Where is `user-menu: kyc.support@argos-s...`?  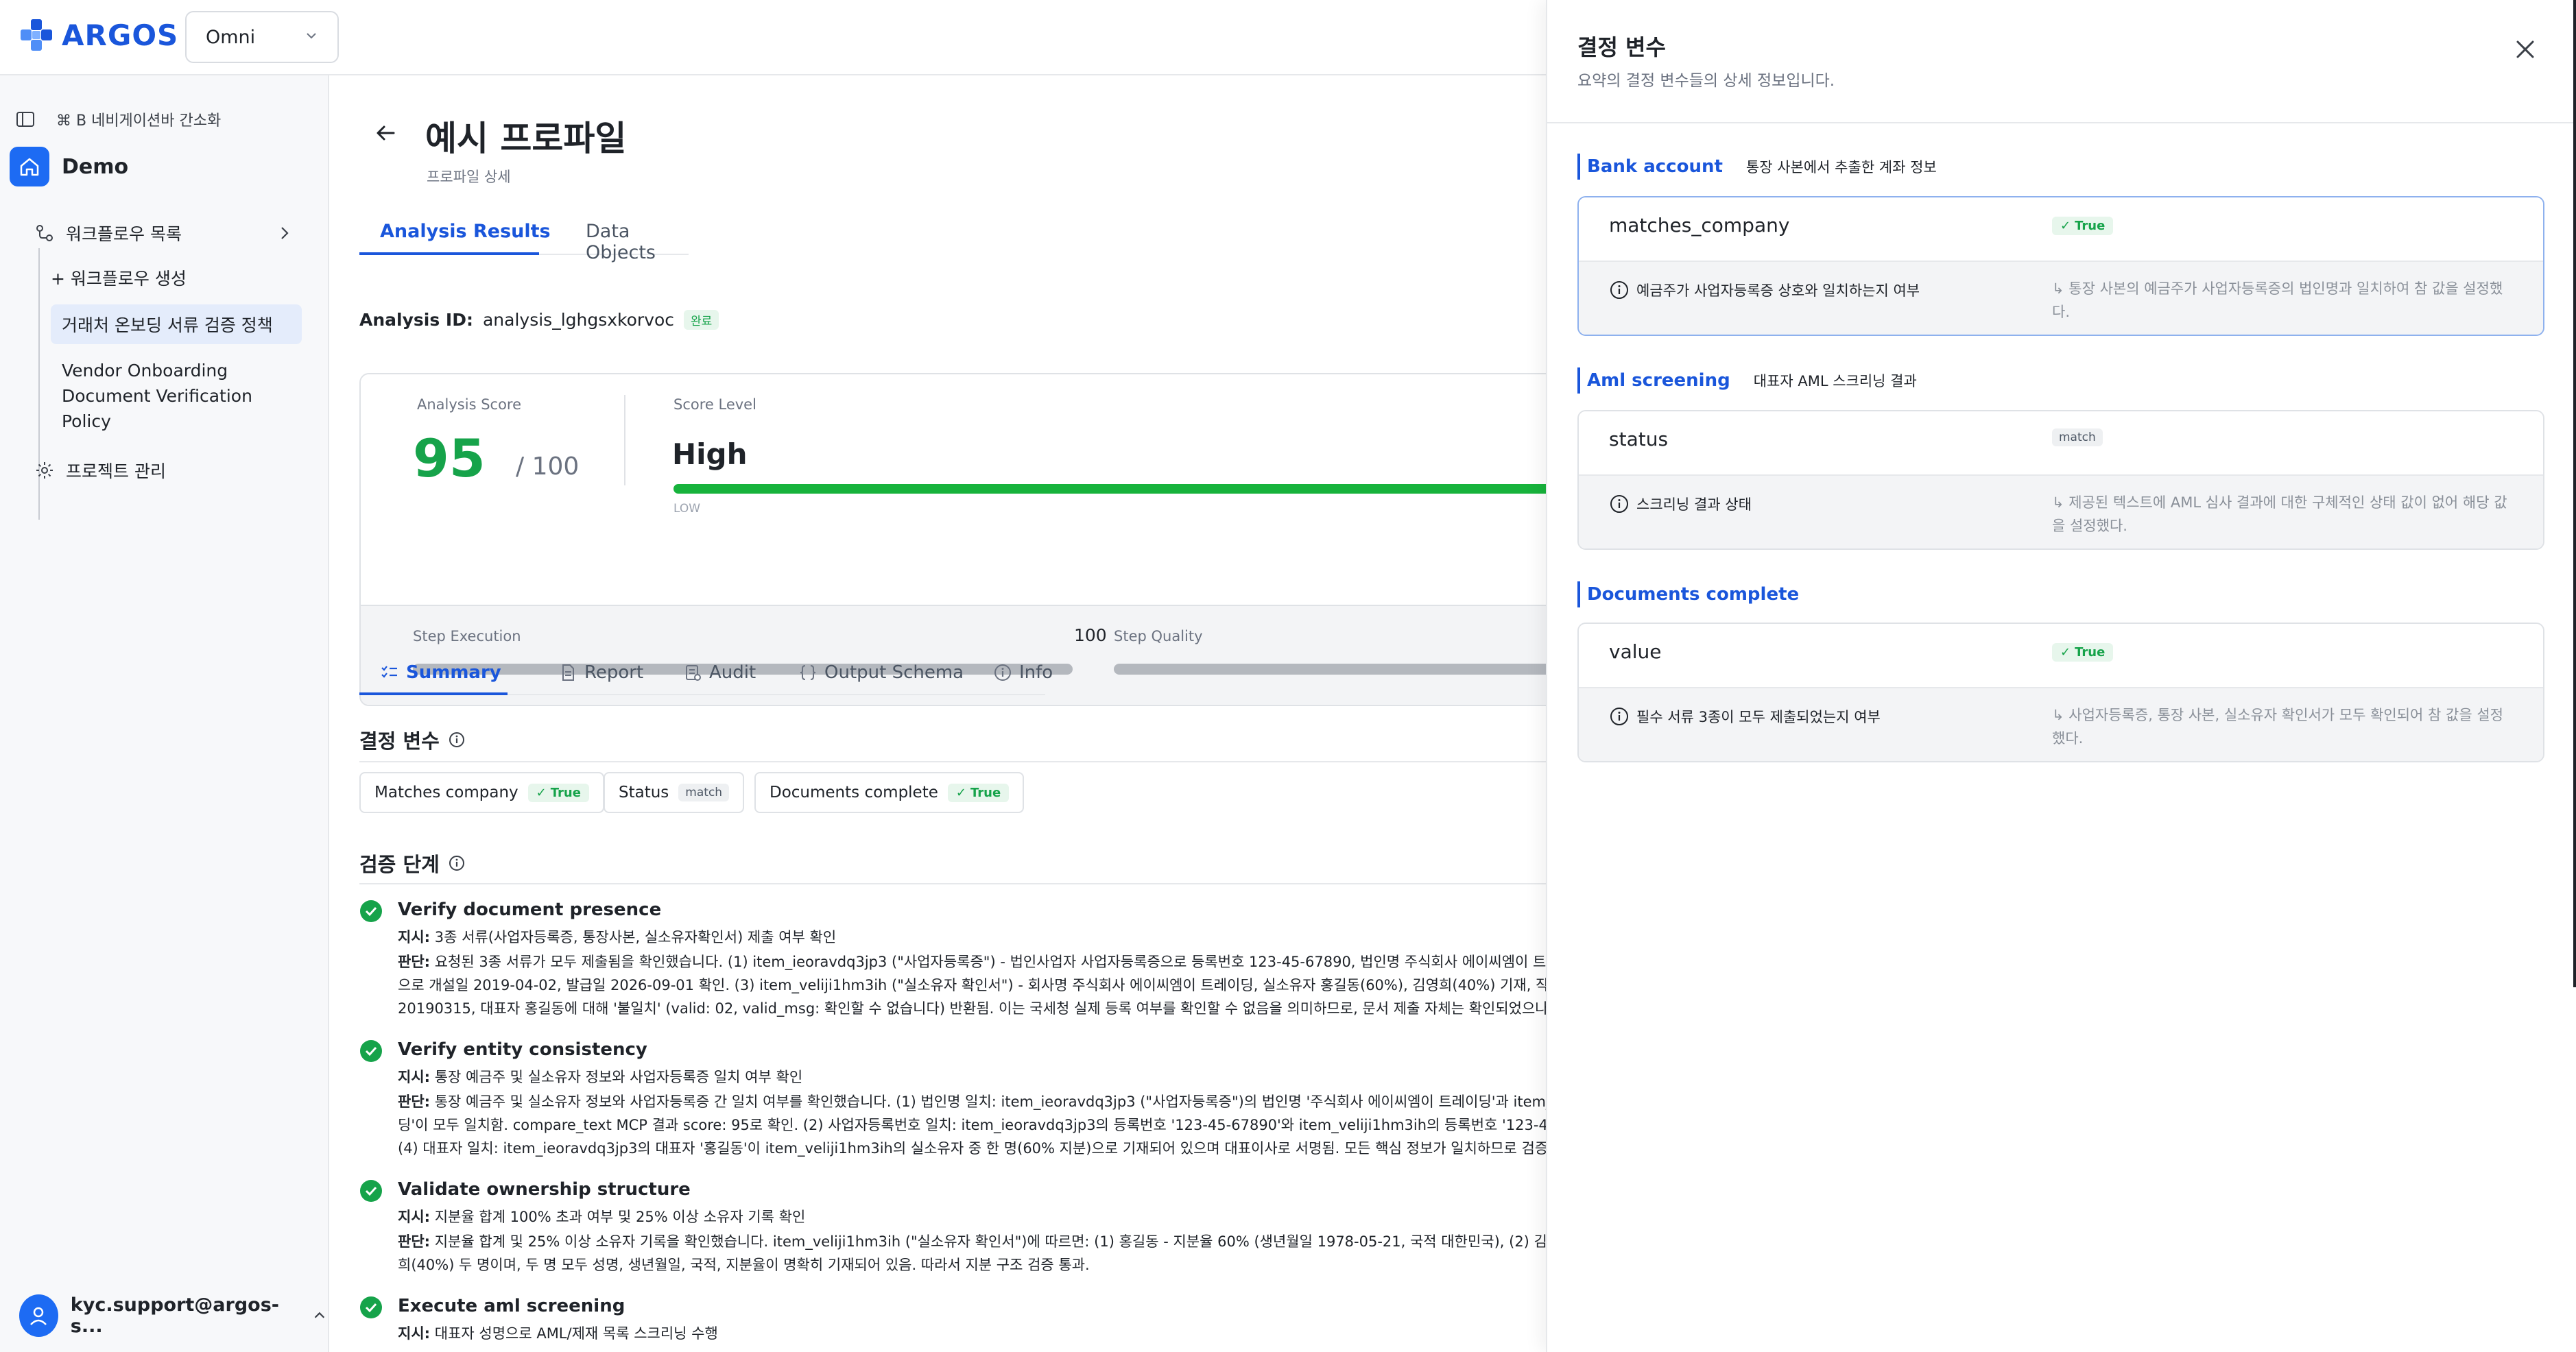
user-menu: kyc.support@argos-s... is located at coordinates (173, 1315).